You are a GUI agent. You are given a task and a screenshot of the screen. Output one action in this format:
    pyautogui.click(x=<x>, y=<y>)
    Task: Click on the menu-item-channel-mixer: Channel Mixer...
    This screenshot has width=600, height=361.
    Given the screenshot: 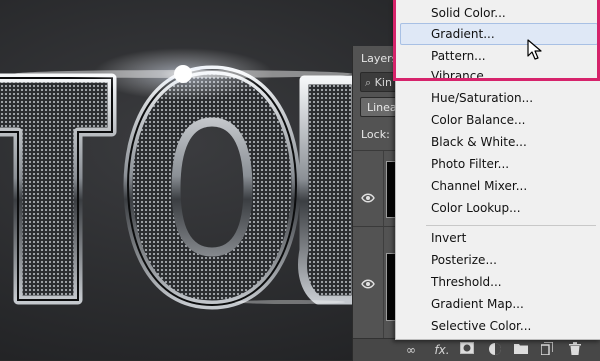 What is the action you would take?
    pyautogui.click(x=498, y=186)
    